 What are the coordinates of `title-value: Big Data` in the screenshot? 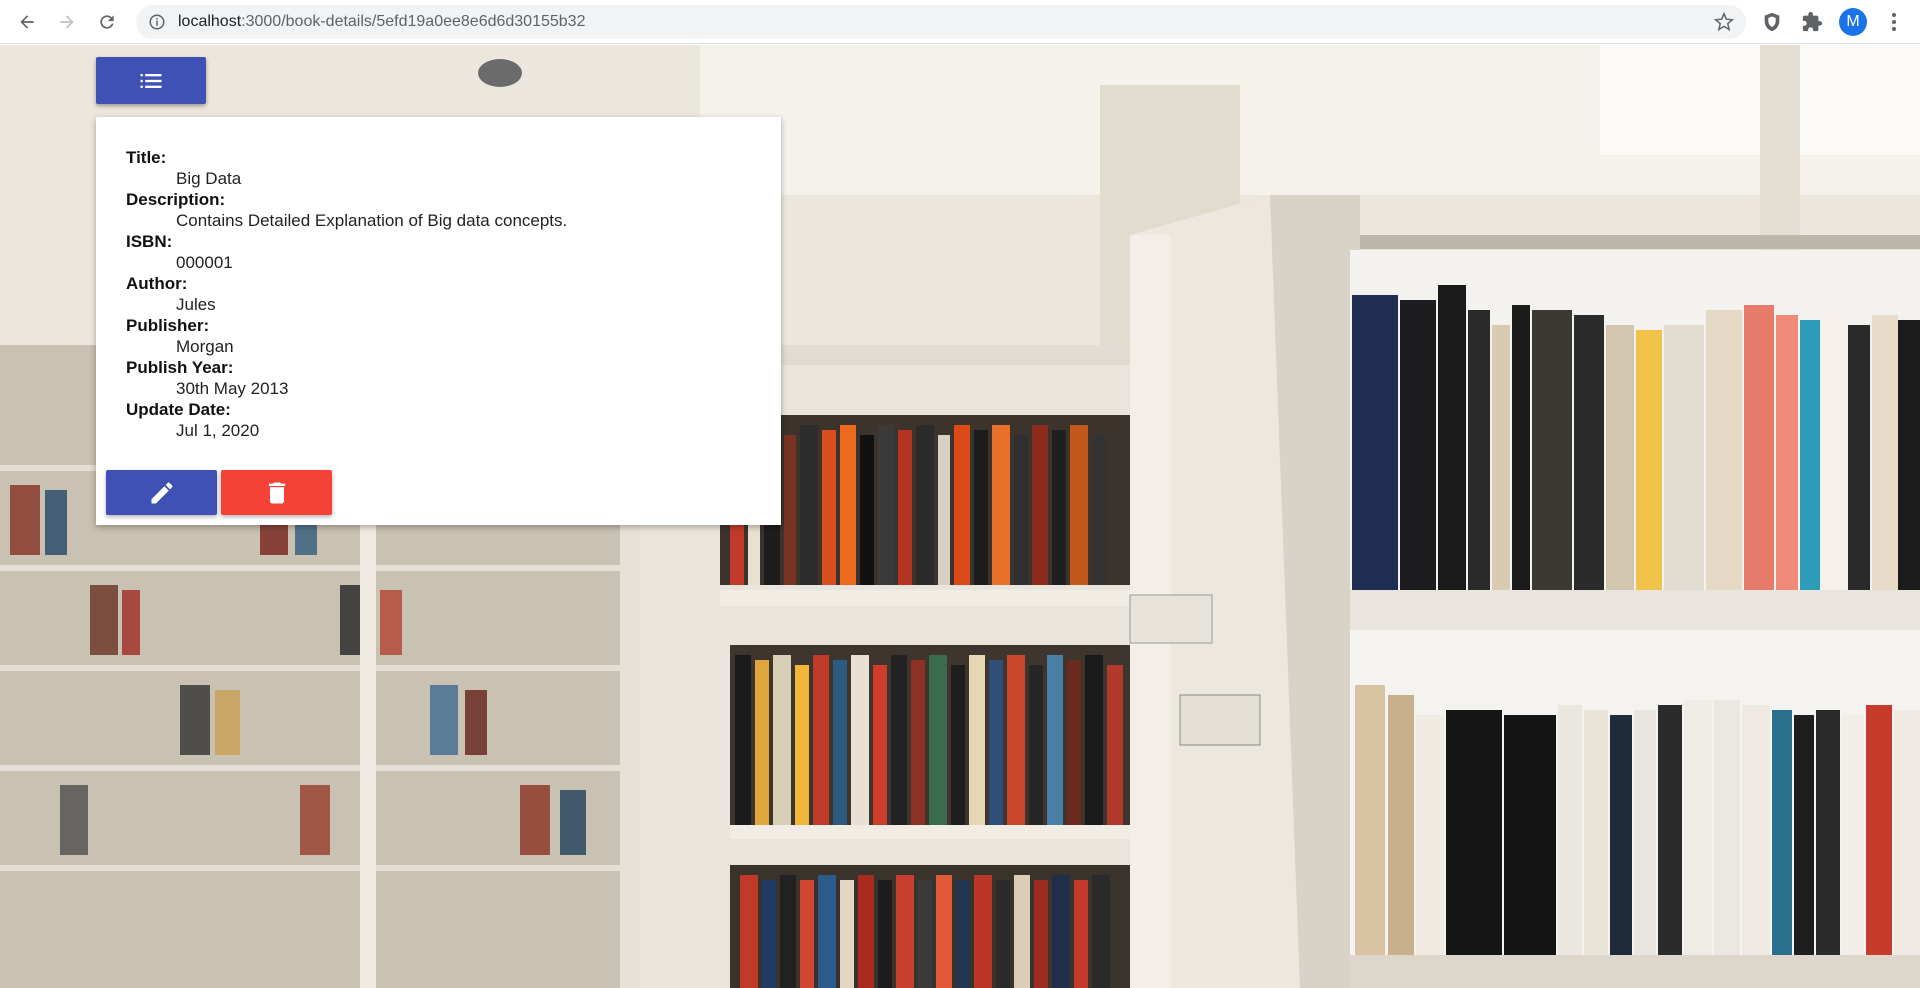 It's located at (209, 178).